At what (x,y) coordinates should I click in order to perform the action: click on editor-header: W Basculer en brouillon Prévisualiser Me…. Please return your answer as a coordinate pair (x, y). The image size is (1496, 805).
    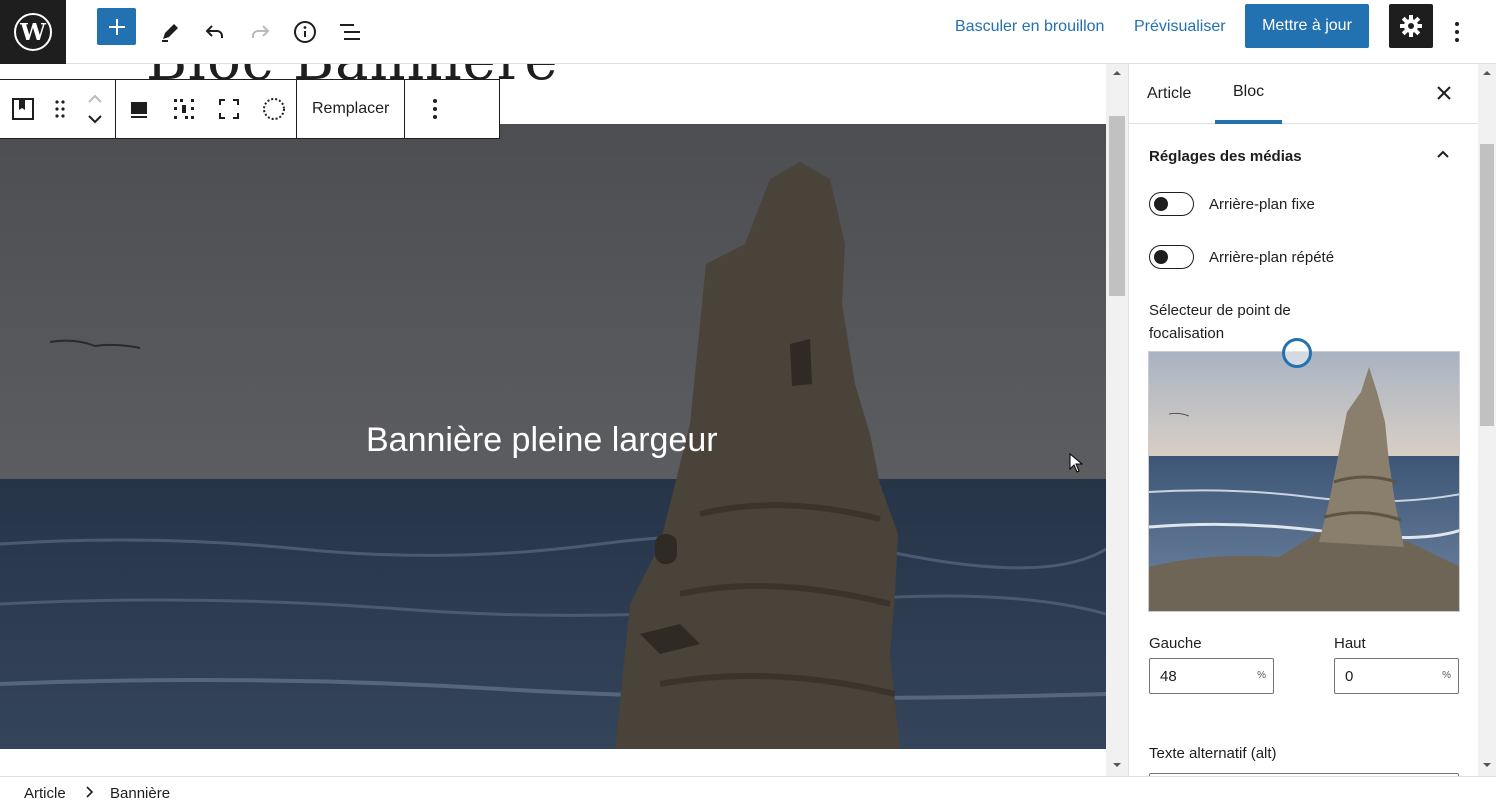
    Looking at the image, I should click on (748, 32).